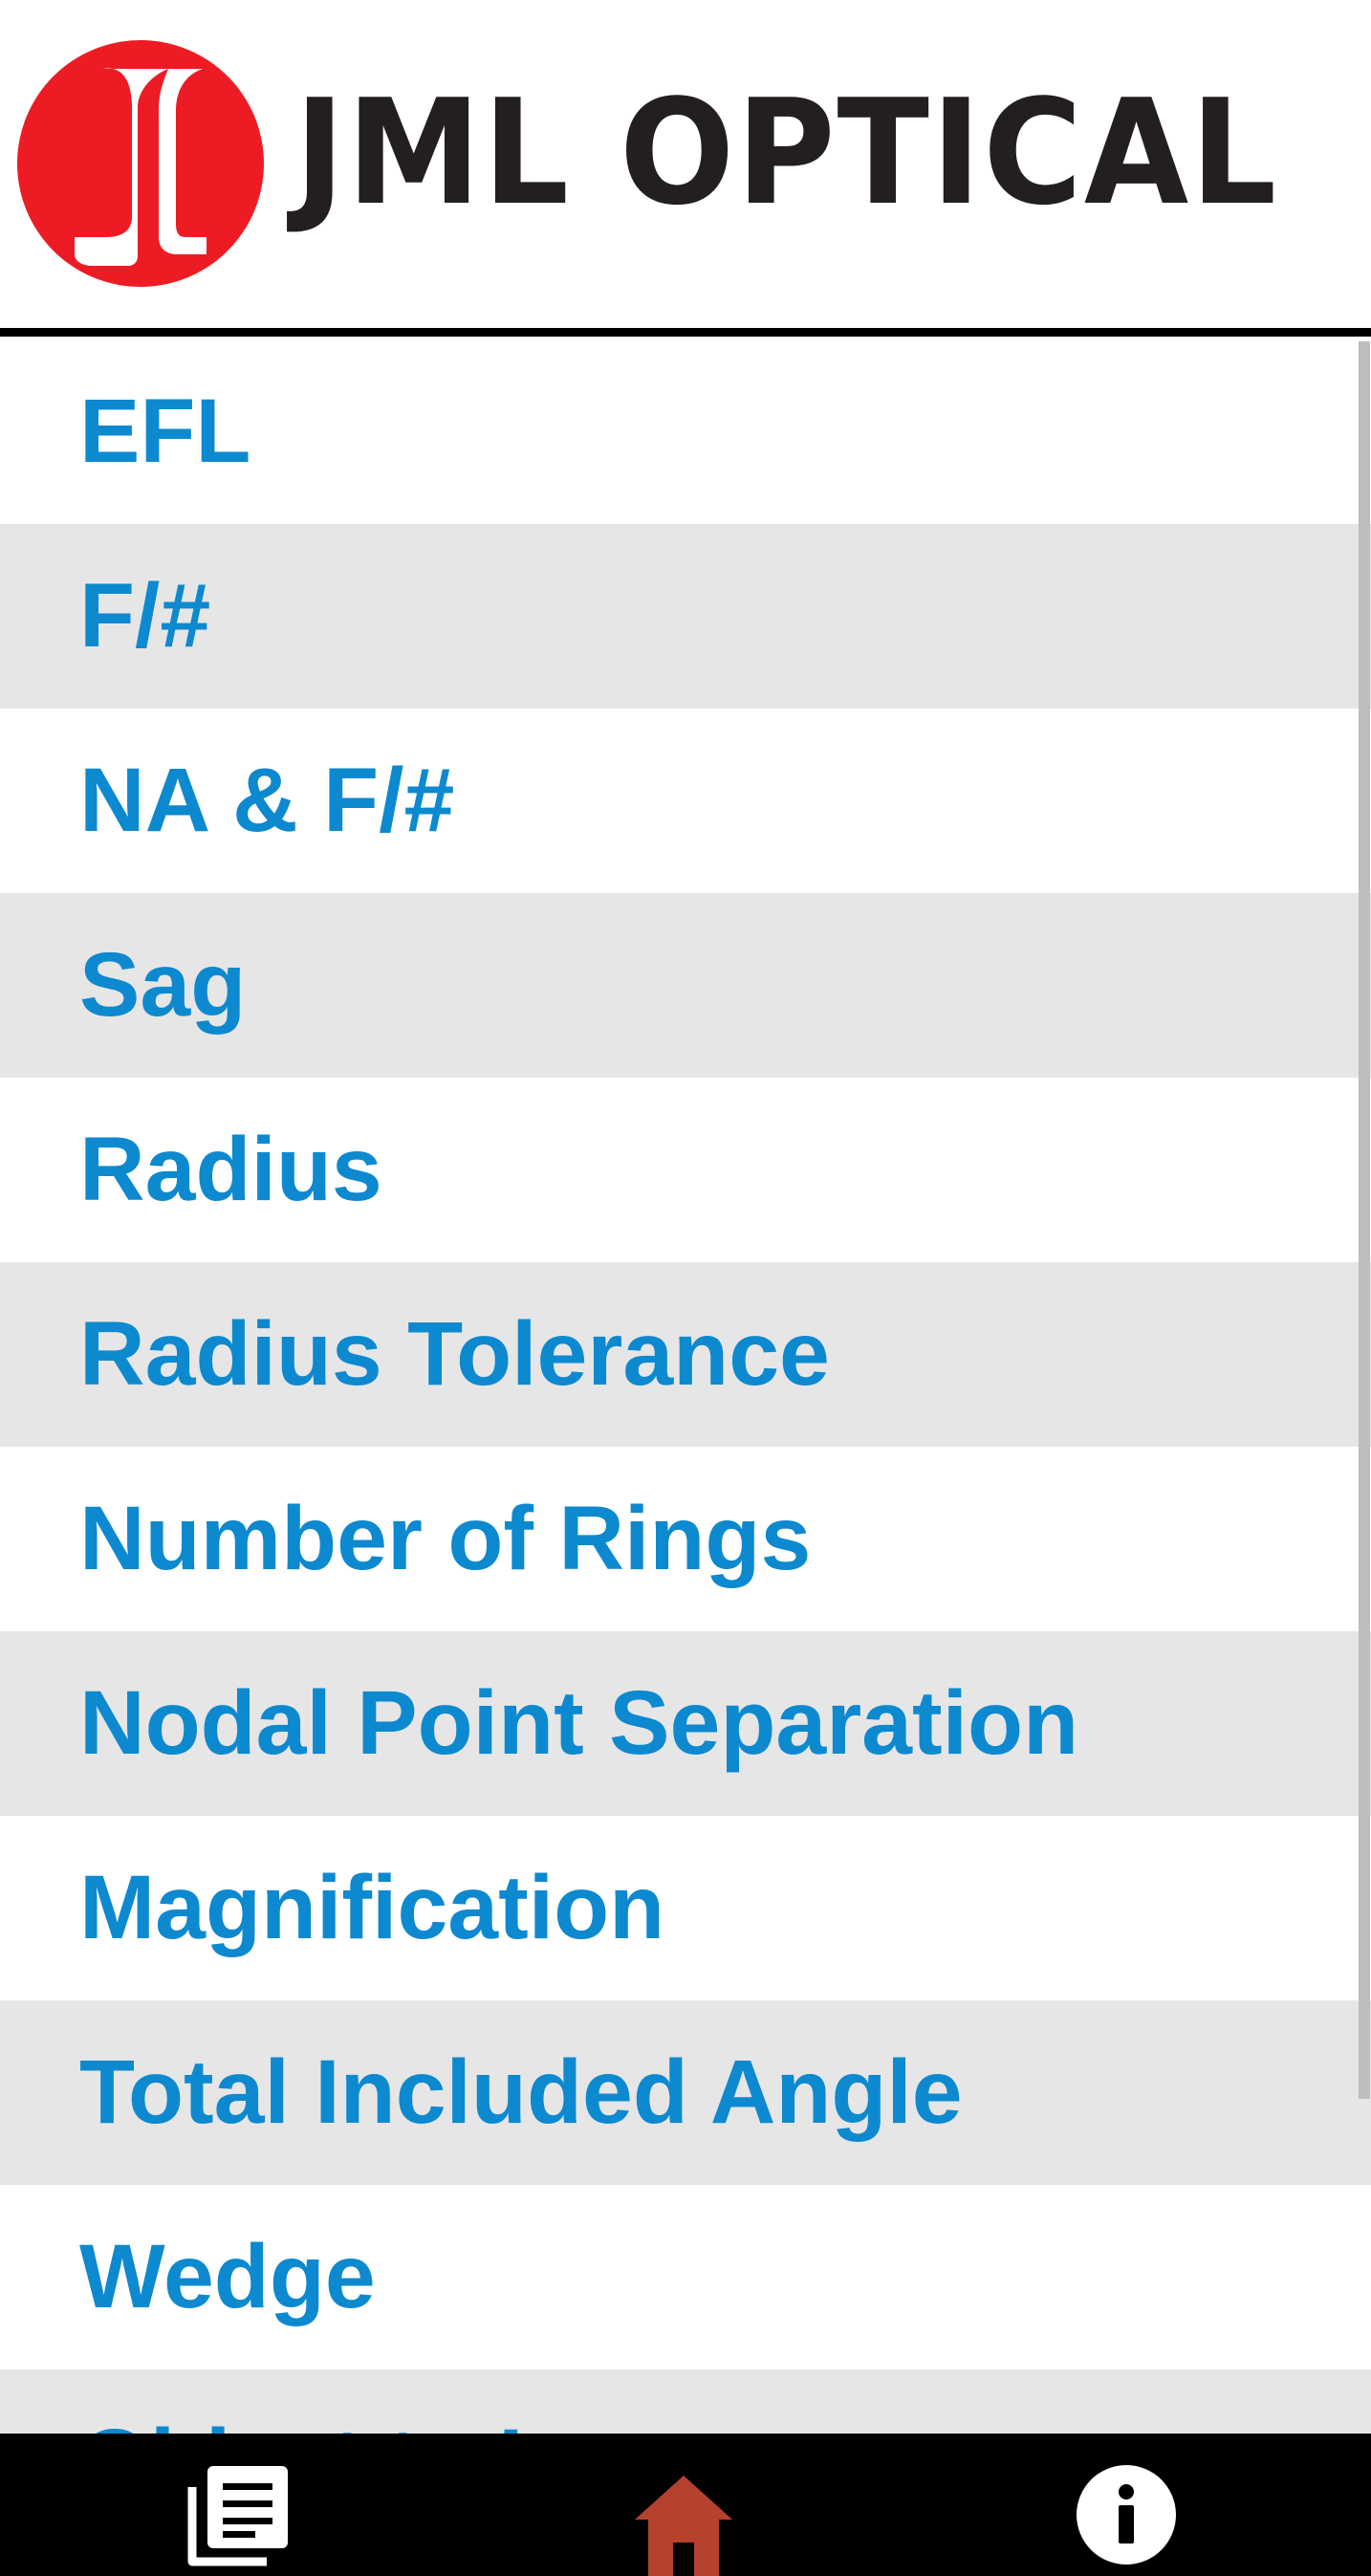 The height and width of the screenshot is (2576, 1371). What do you see at coordinates (683, 2526) in the screenshot?
I see `home-icon` at bounding box center [683, 2526].